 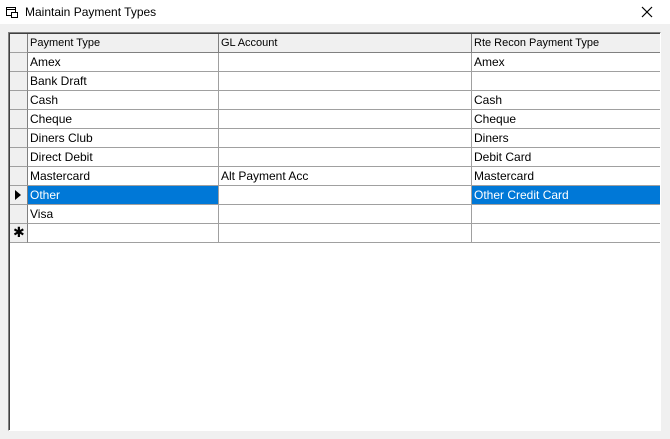 I want to click on table-row: Cash Cash, so click(x=335, y=100).